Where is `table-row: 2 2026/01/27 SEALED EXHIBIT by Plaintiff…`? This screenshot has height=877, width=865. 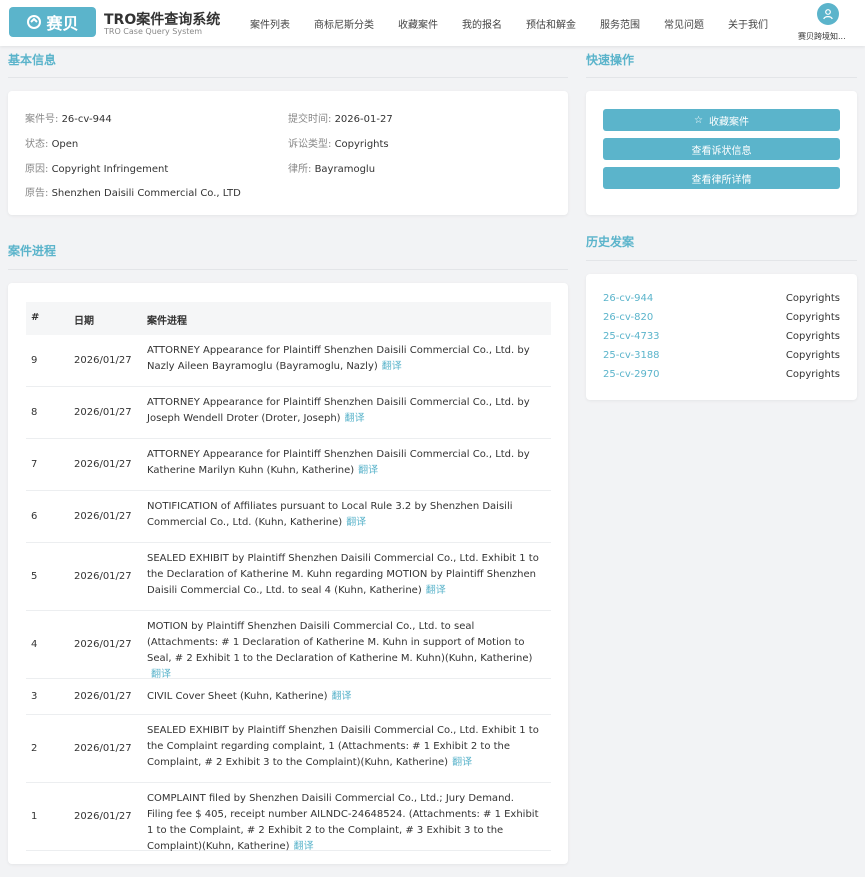
table-row: 2 2026/01/27 SEALED EXHIBIT by Plaintiff… is located at coordinates (288, 749).